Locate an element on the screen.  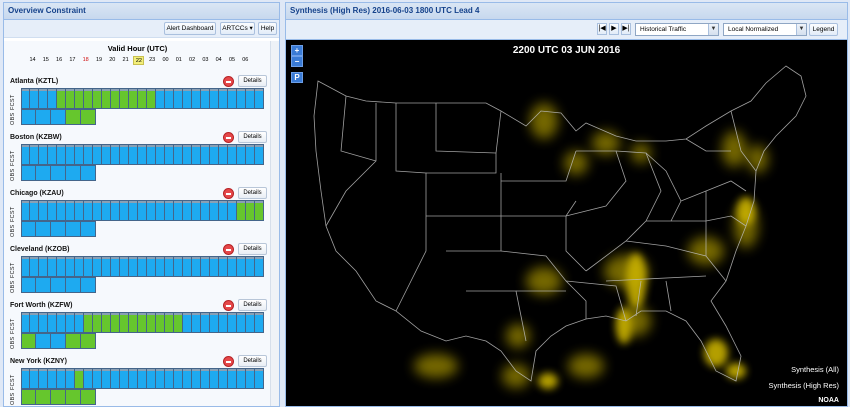
hour-label: 16 is located at coordinates (59, 60).